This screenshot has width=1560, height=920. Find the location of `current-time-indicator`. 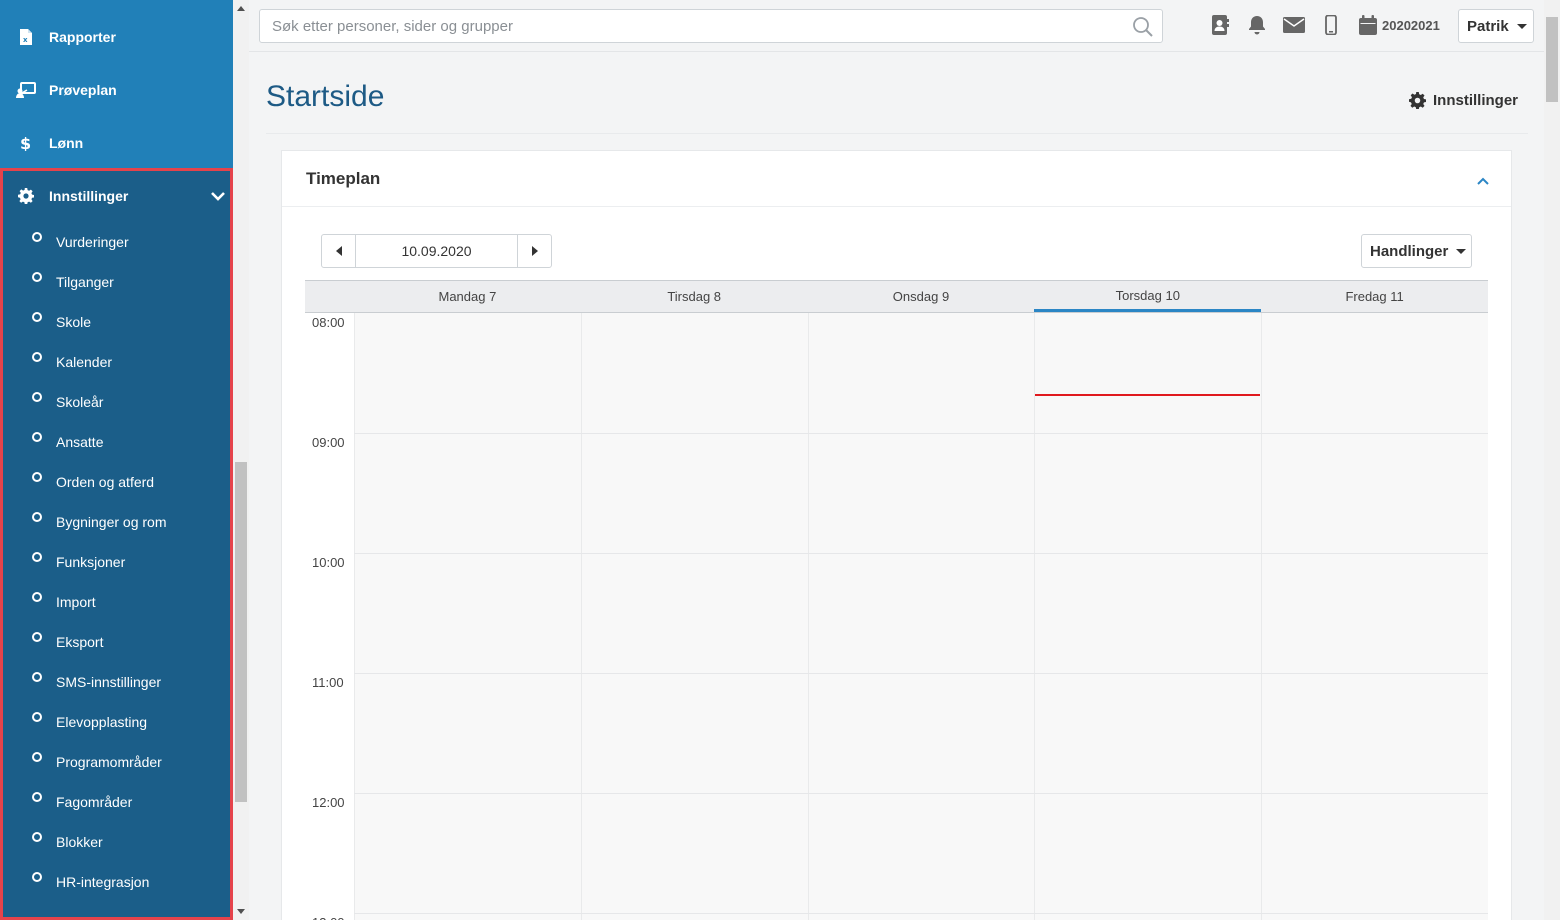

current-time-indicator is located at coordinates (1148, 395).